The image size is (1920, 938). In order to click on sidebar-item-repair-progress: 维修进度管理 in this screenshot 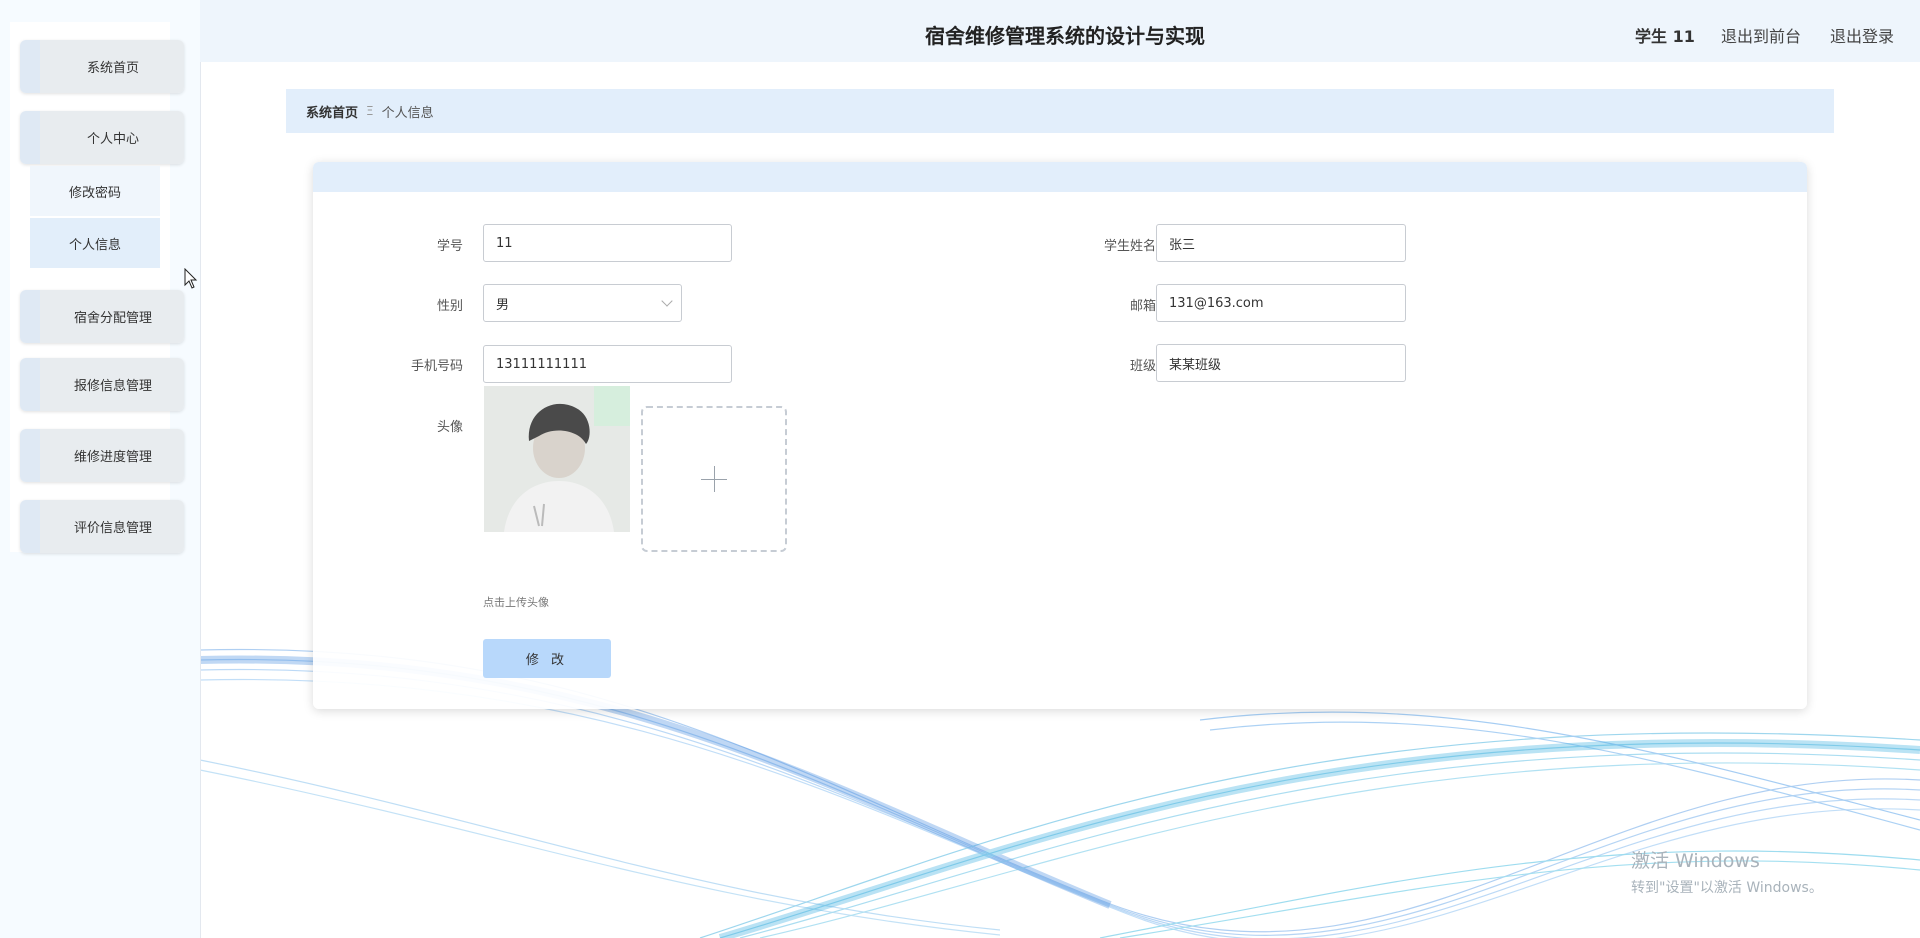, I will do `click(102, 455)`.